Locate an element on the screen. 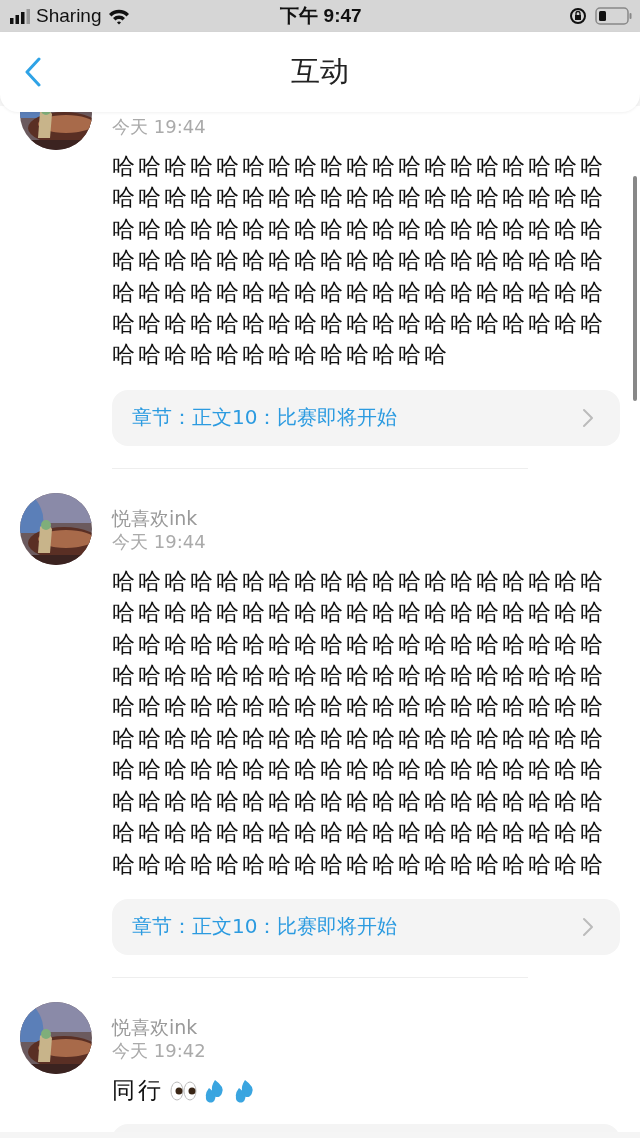  battery-icon is located at coordinates (613, 16).